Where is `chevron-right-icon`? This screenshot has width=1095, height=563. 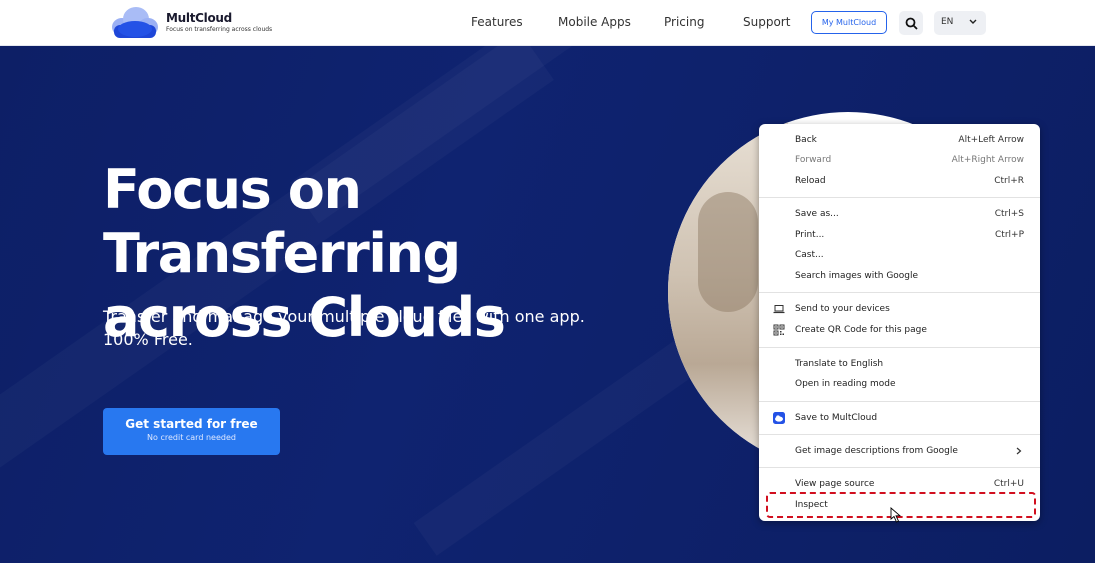
chevron-right-icon is located at coordinates (1019, 451).